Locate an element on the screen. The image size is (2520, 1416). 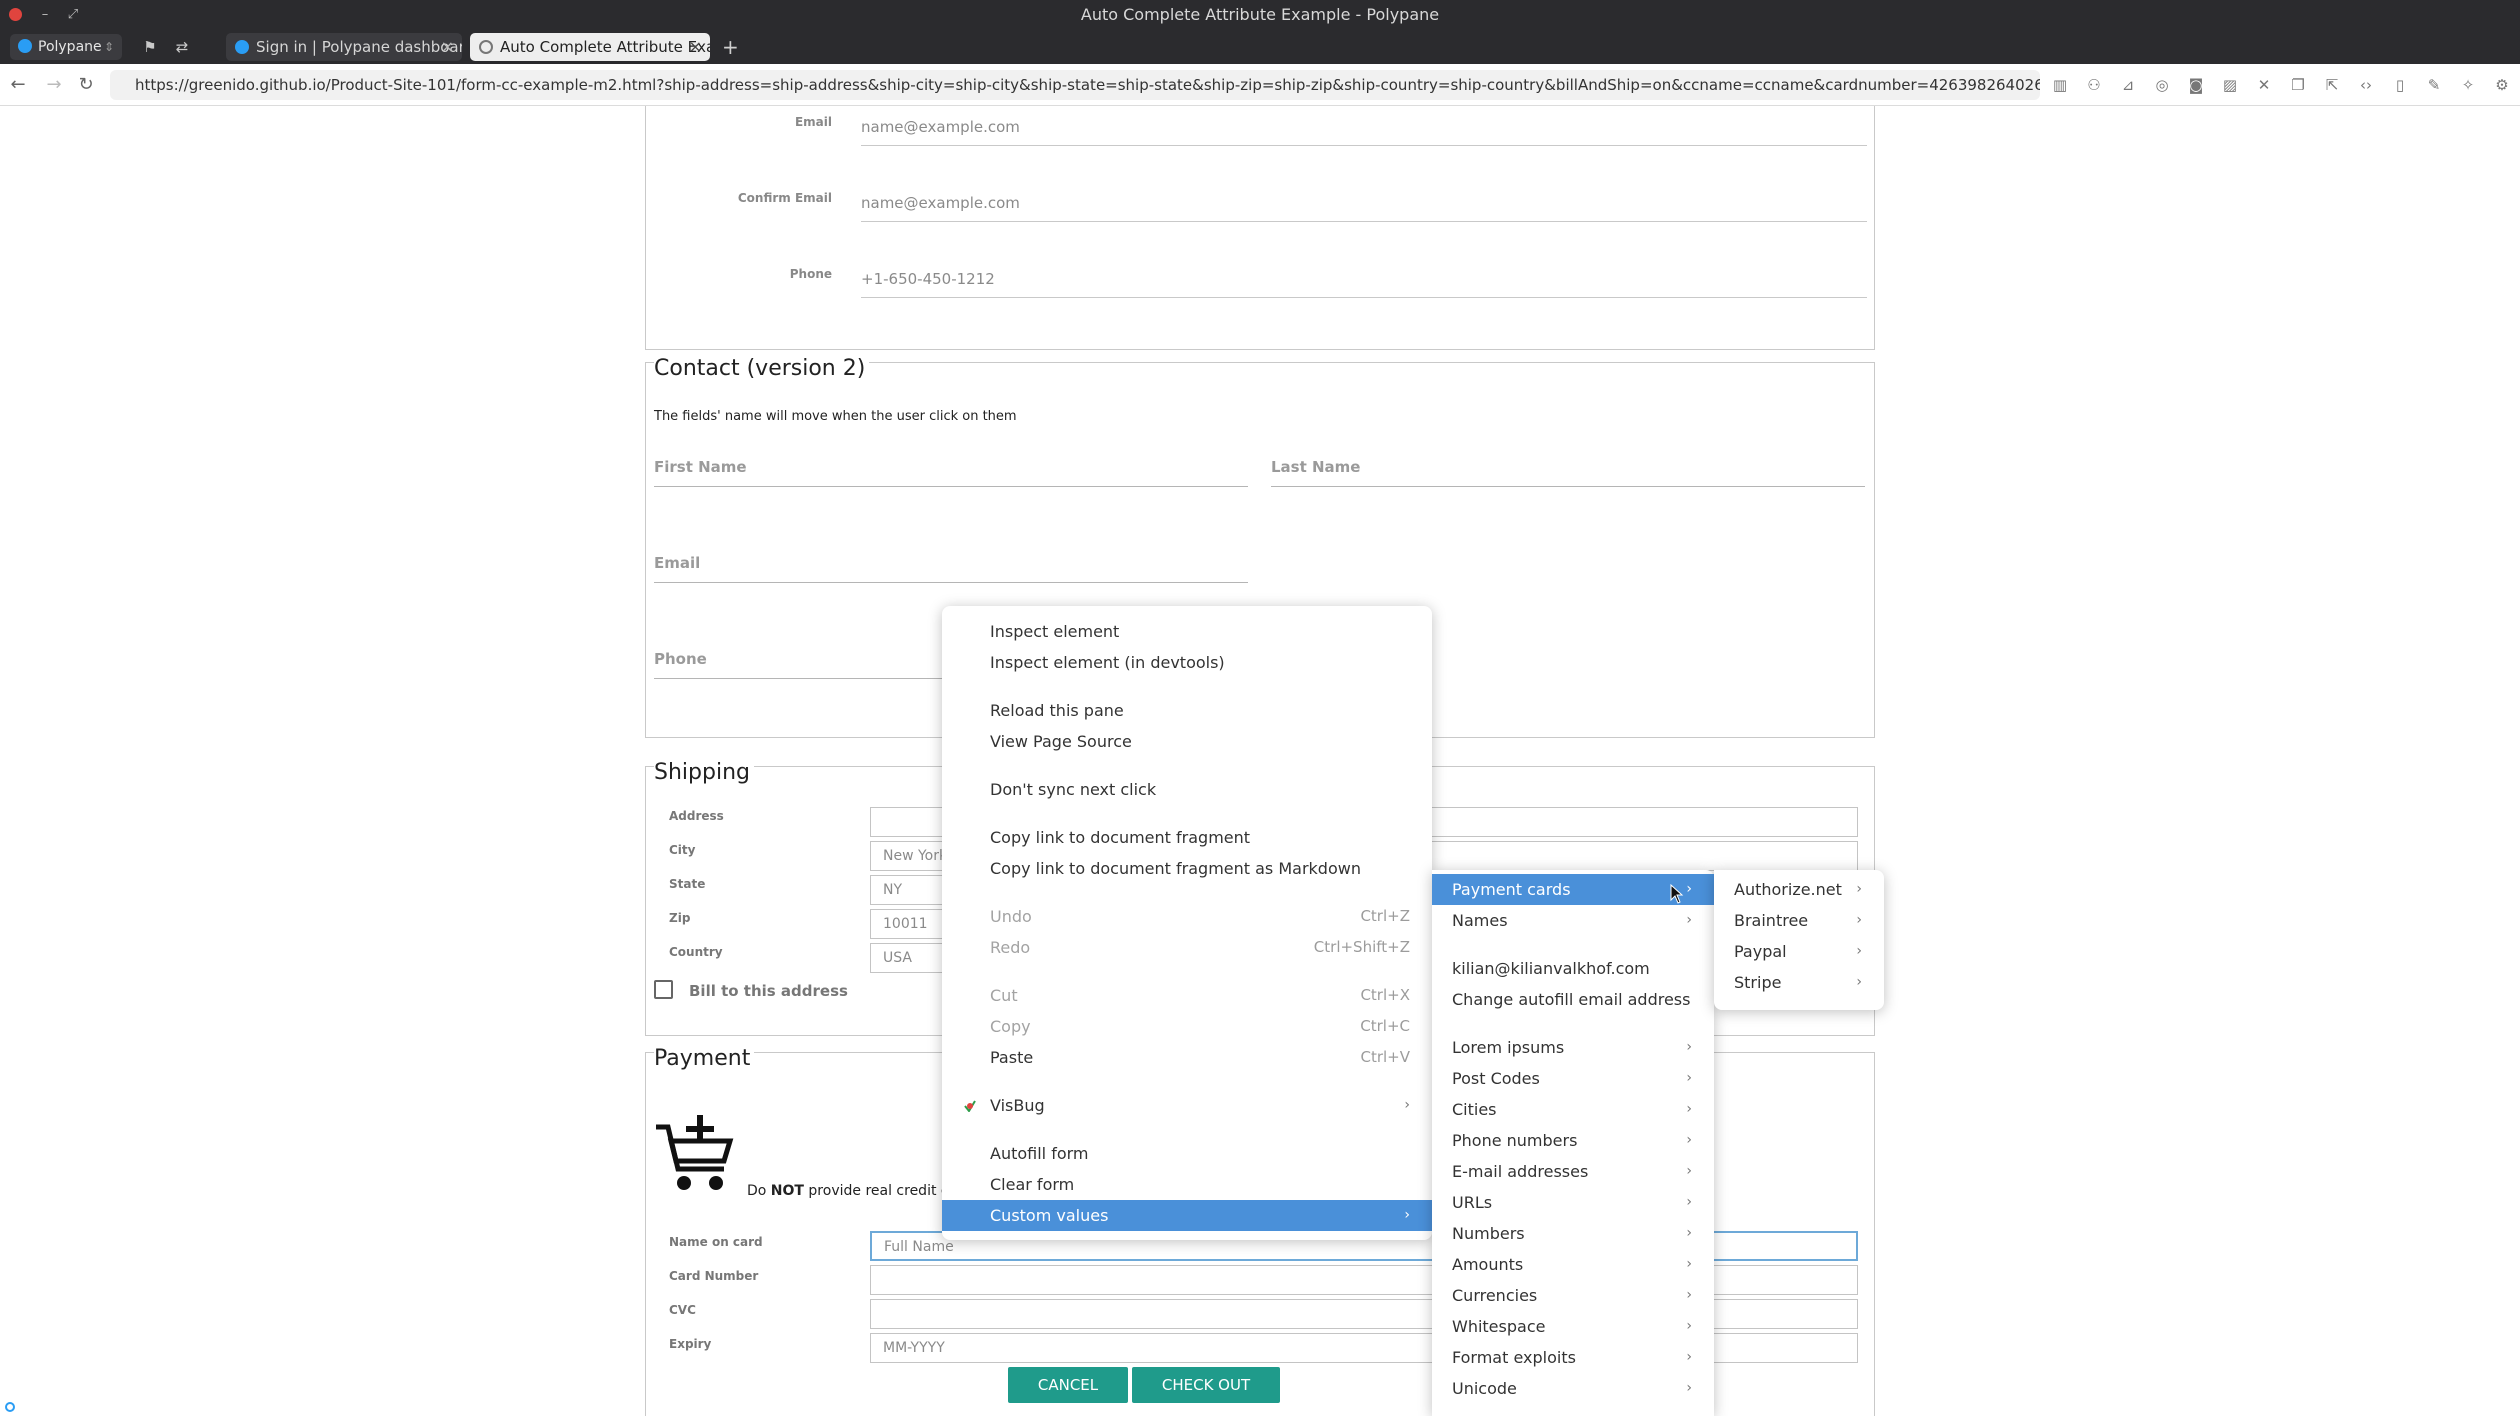
menu-undo: Undo Ctrl+Z is located at coordinates (1187, 916).